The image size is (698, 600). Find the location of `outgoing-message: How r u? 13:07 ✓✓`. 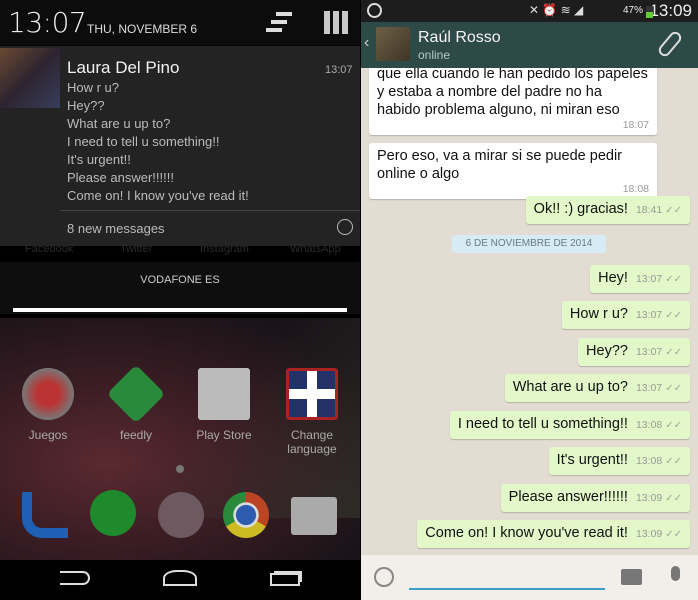

outgoing-message: How r u? 13:07 ✓✓ is located at coordinates (625, 315).